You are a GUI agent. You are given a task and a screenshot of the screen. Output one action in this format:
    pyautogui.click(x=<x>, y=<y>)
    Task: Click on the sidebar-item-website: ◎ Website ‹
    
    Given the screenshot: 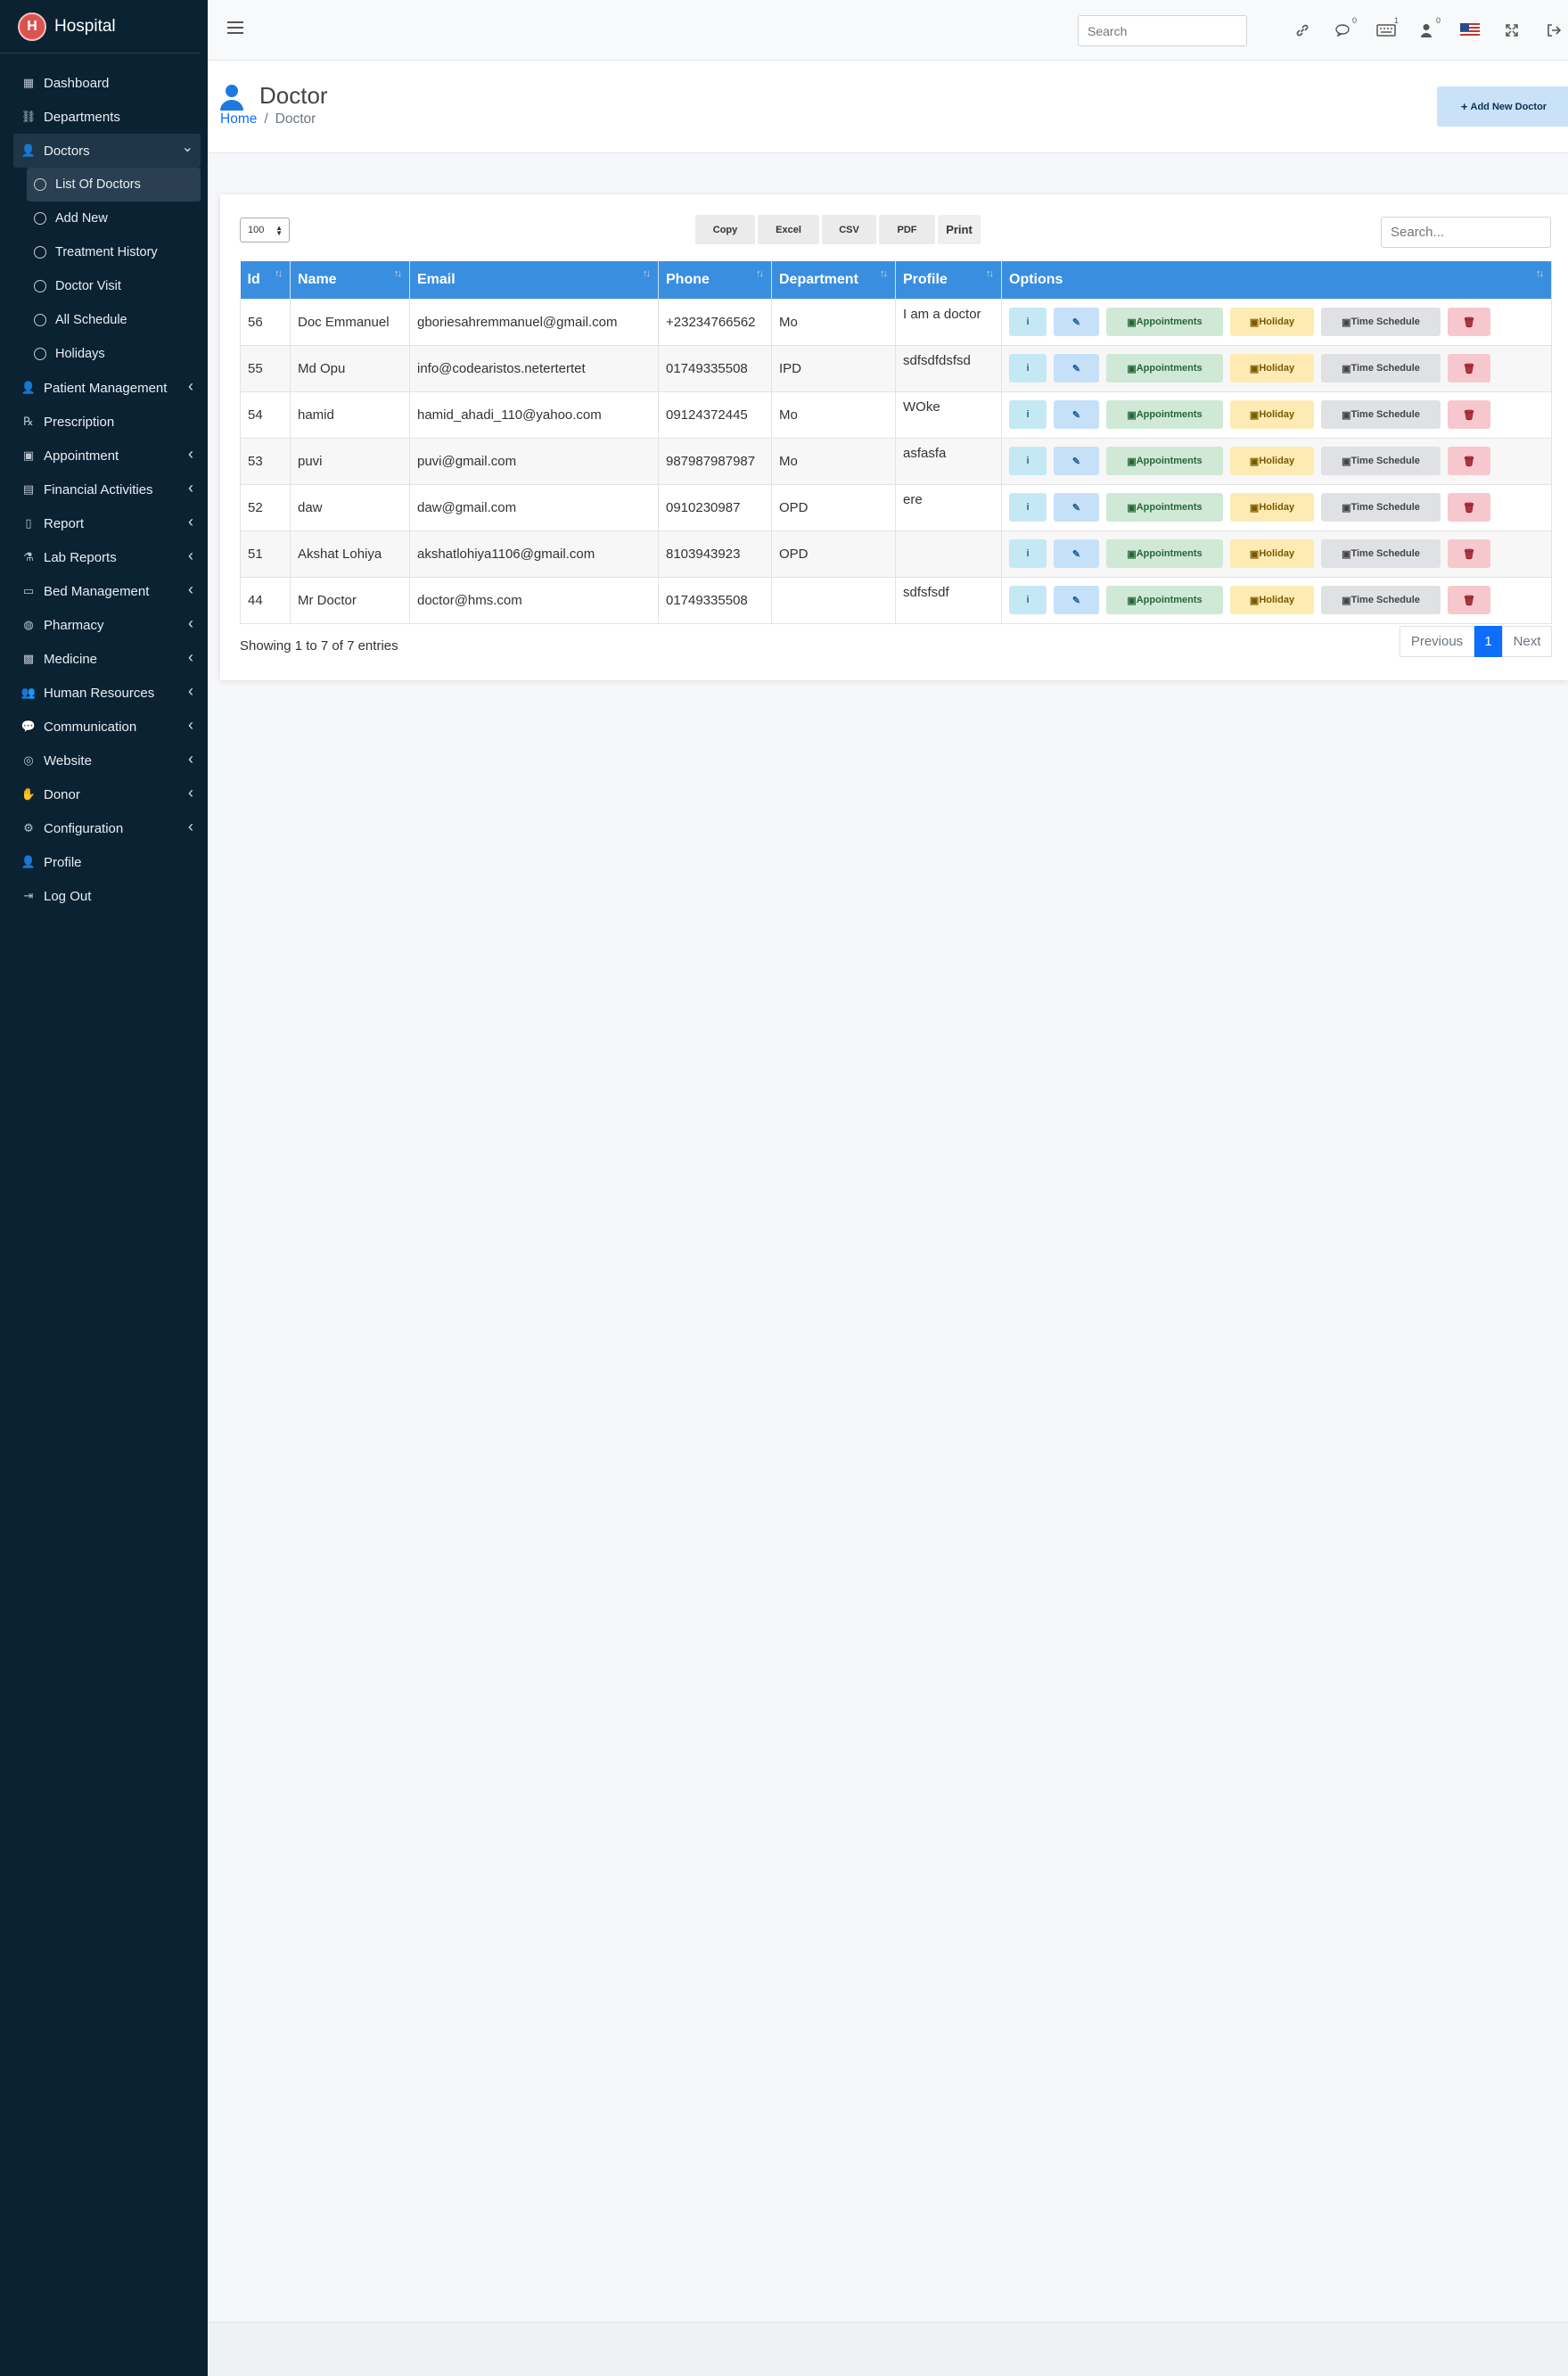 What is the action you would take?
    pyautogui.click(x=107, y=760)
    